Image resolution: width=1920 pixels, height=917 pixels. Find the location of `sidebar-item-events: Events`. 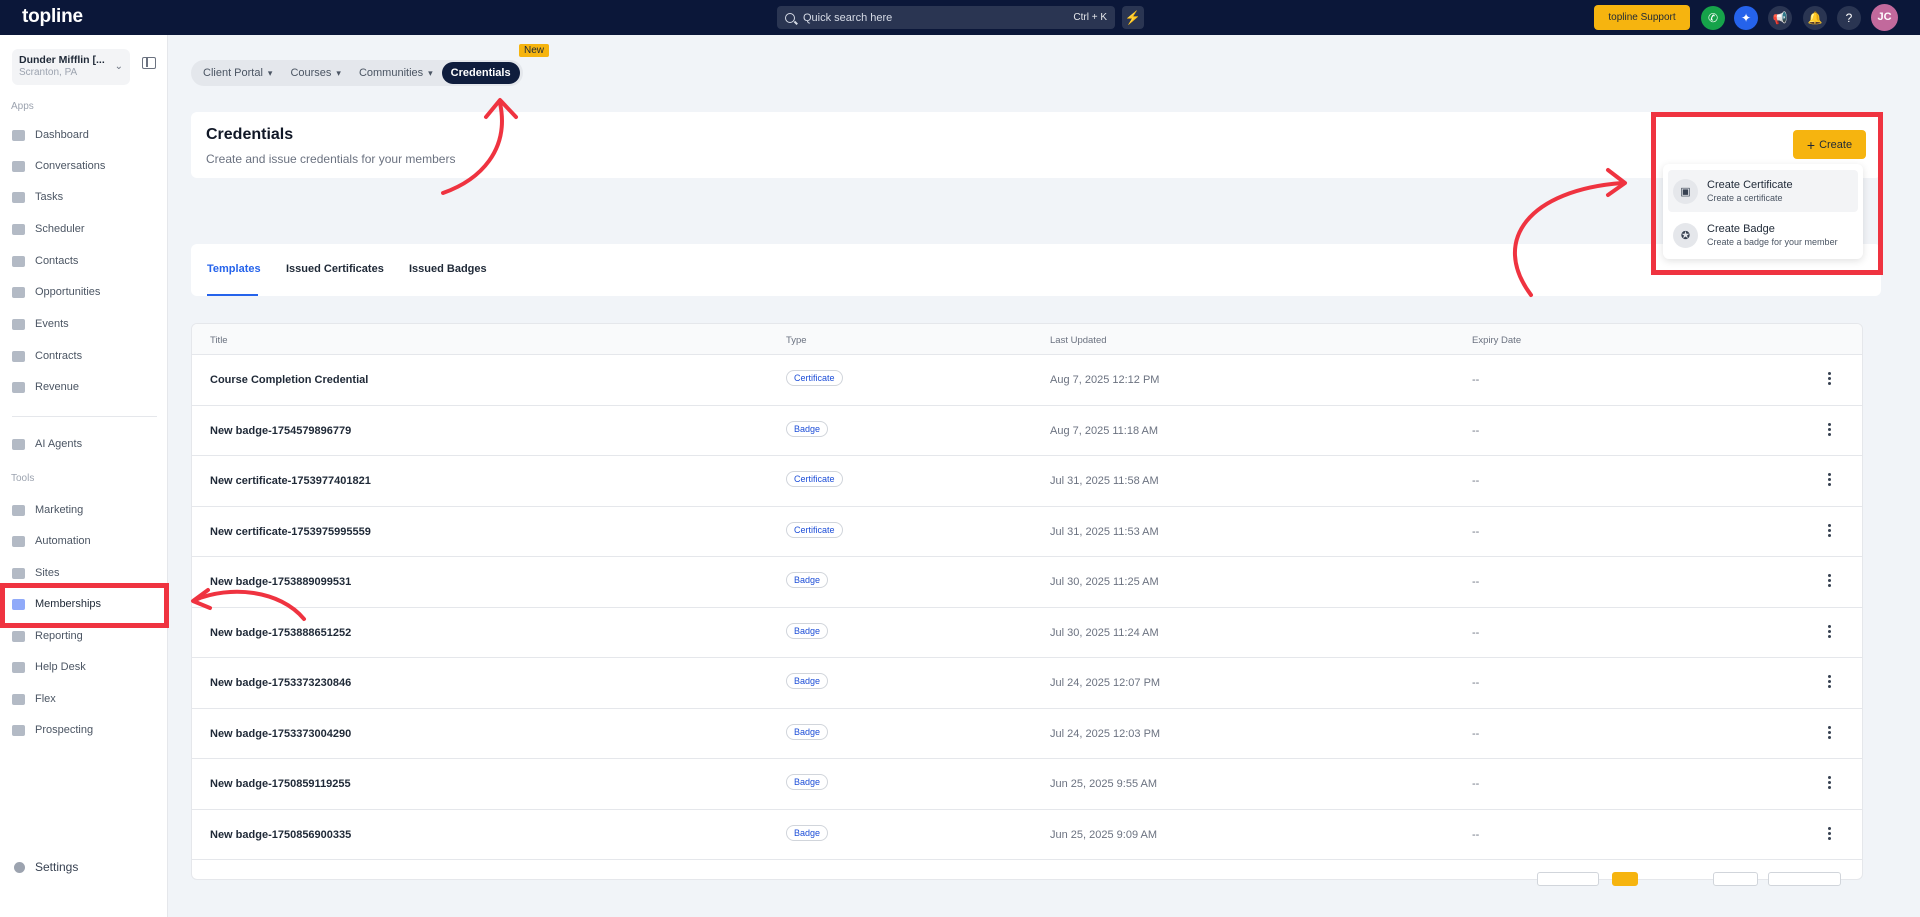

sidebar-item-events: Events is located at coordinates (40, 324).